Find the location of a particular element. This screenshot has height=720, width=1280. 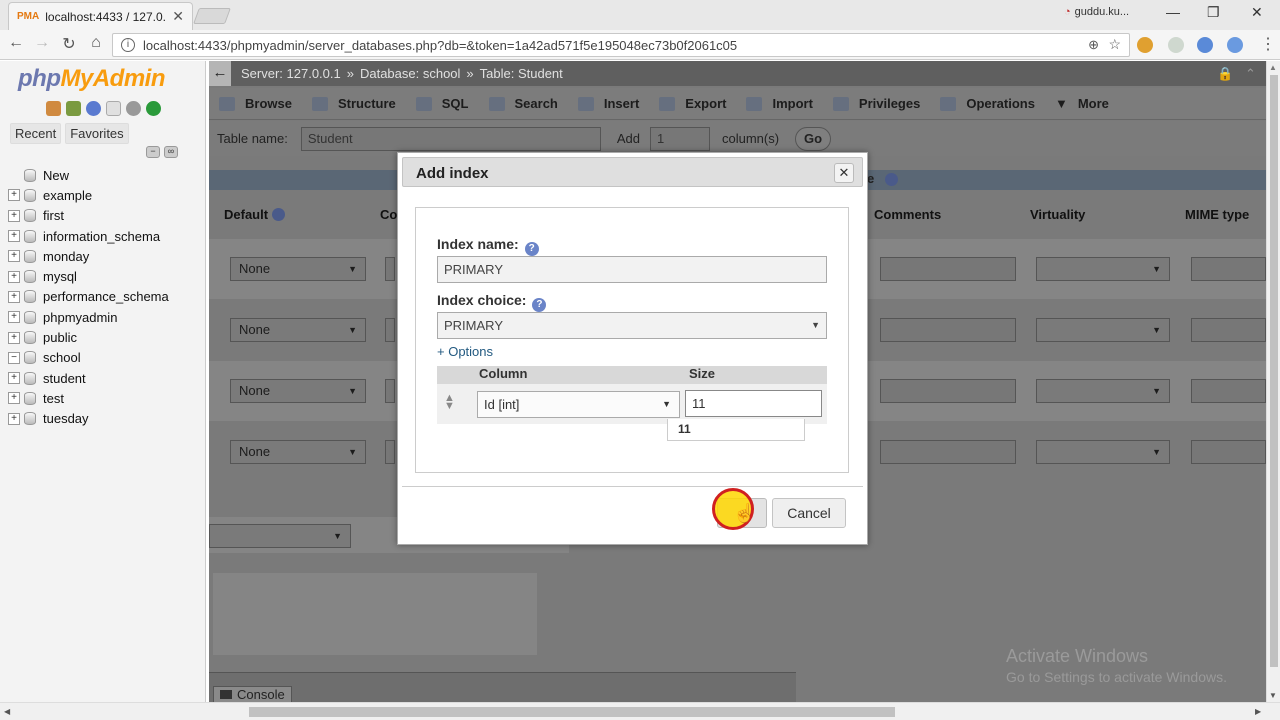

phpmyadmin-logo: phpMyAdmin is located at coordinates (91, 79).